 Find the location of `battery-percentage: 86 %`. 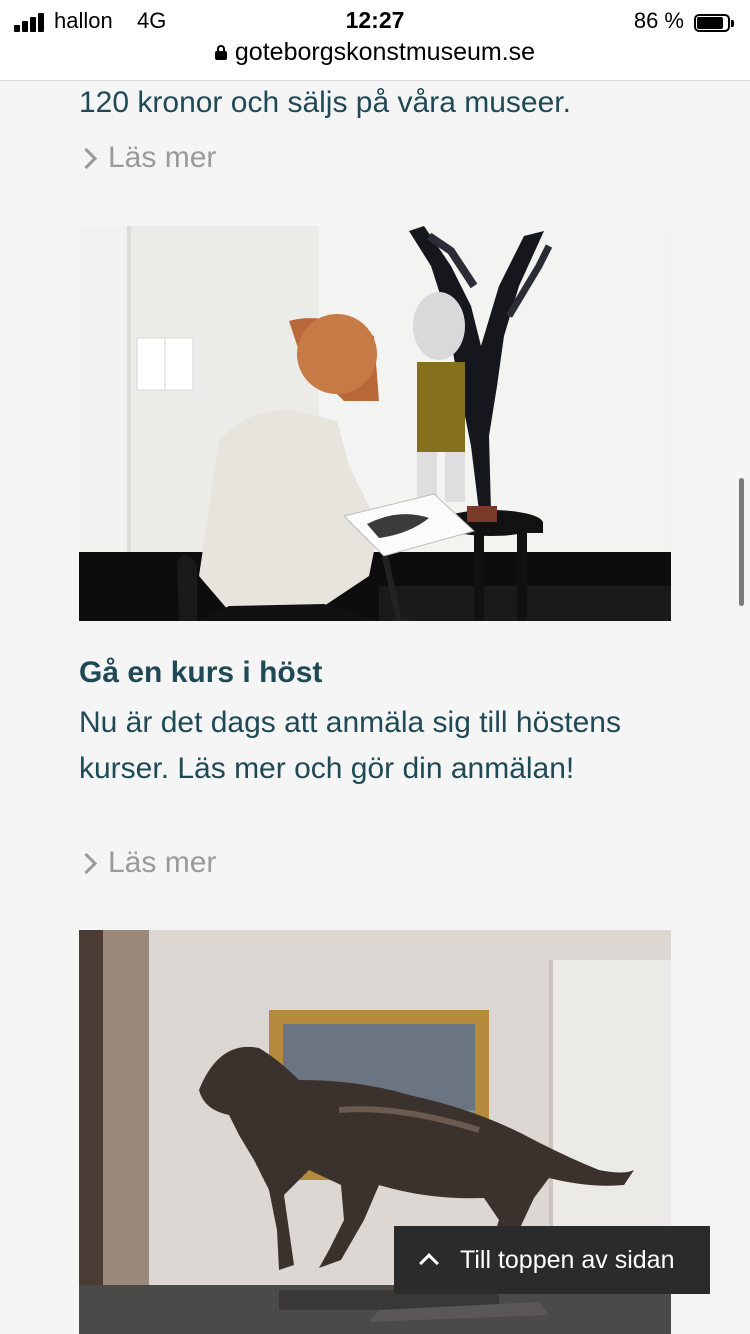

battery-percentage: 86 % is located at coordinates (658, 20).